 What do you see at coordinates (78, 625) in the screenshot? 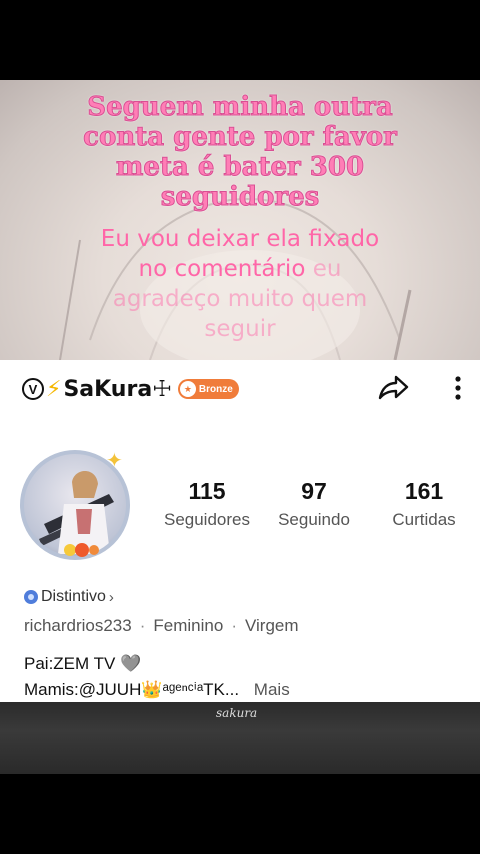
I see `profile-handle: richardrios233` at bounding box center [78, 625].